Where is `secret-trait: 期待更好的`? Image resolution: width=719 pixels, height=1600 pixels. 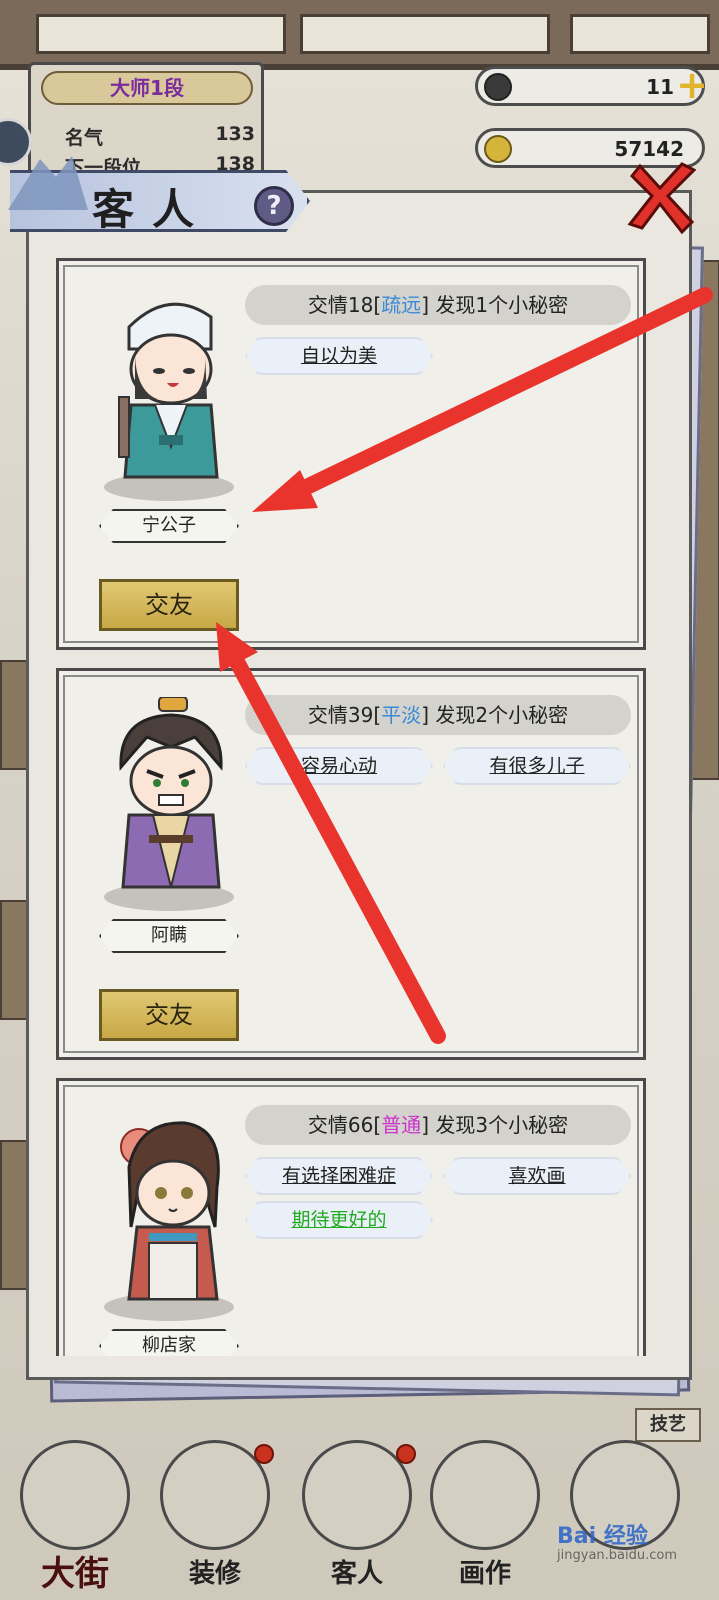 secret-trait: 期待更好的 is located at coordinates (339, 1220).